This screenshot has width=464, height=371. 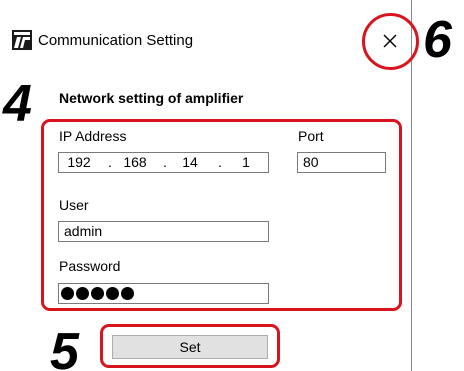 What do you see at coordinates (190, 347) in the screenshot?
I see `set-button: Set` at bounding box center [190, 347].